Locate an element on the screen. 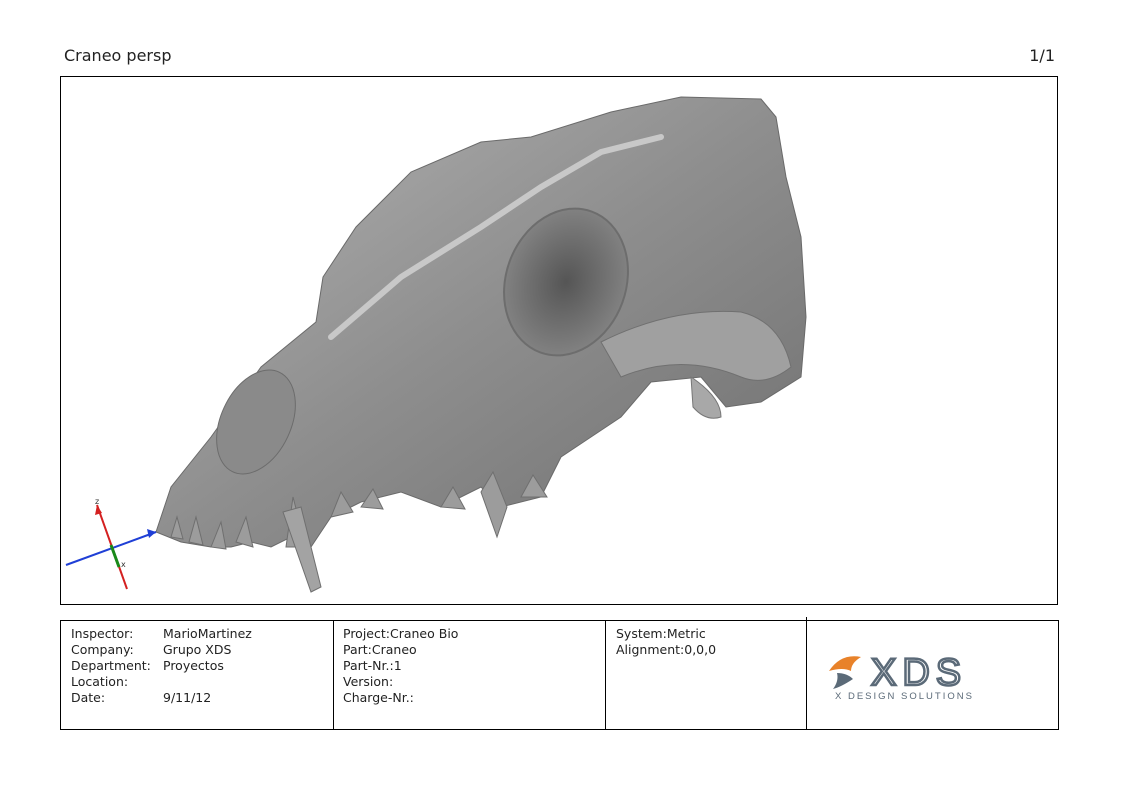 This screenshot has width=1123, height=794. system-column: System:Metric Alignment:0,0,0 is located at coordinates (706, 675).